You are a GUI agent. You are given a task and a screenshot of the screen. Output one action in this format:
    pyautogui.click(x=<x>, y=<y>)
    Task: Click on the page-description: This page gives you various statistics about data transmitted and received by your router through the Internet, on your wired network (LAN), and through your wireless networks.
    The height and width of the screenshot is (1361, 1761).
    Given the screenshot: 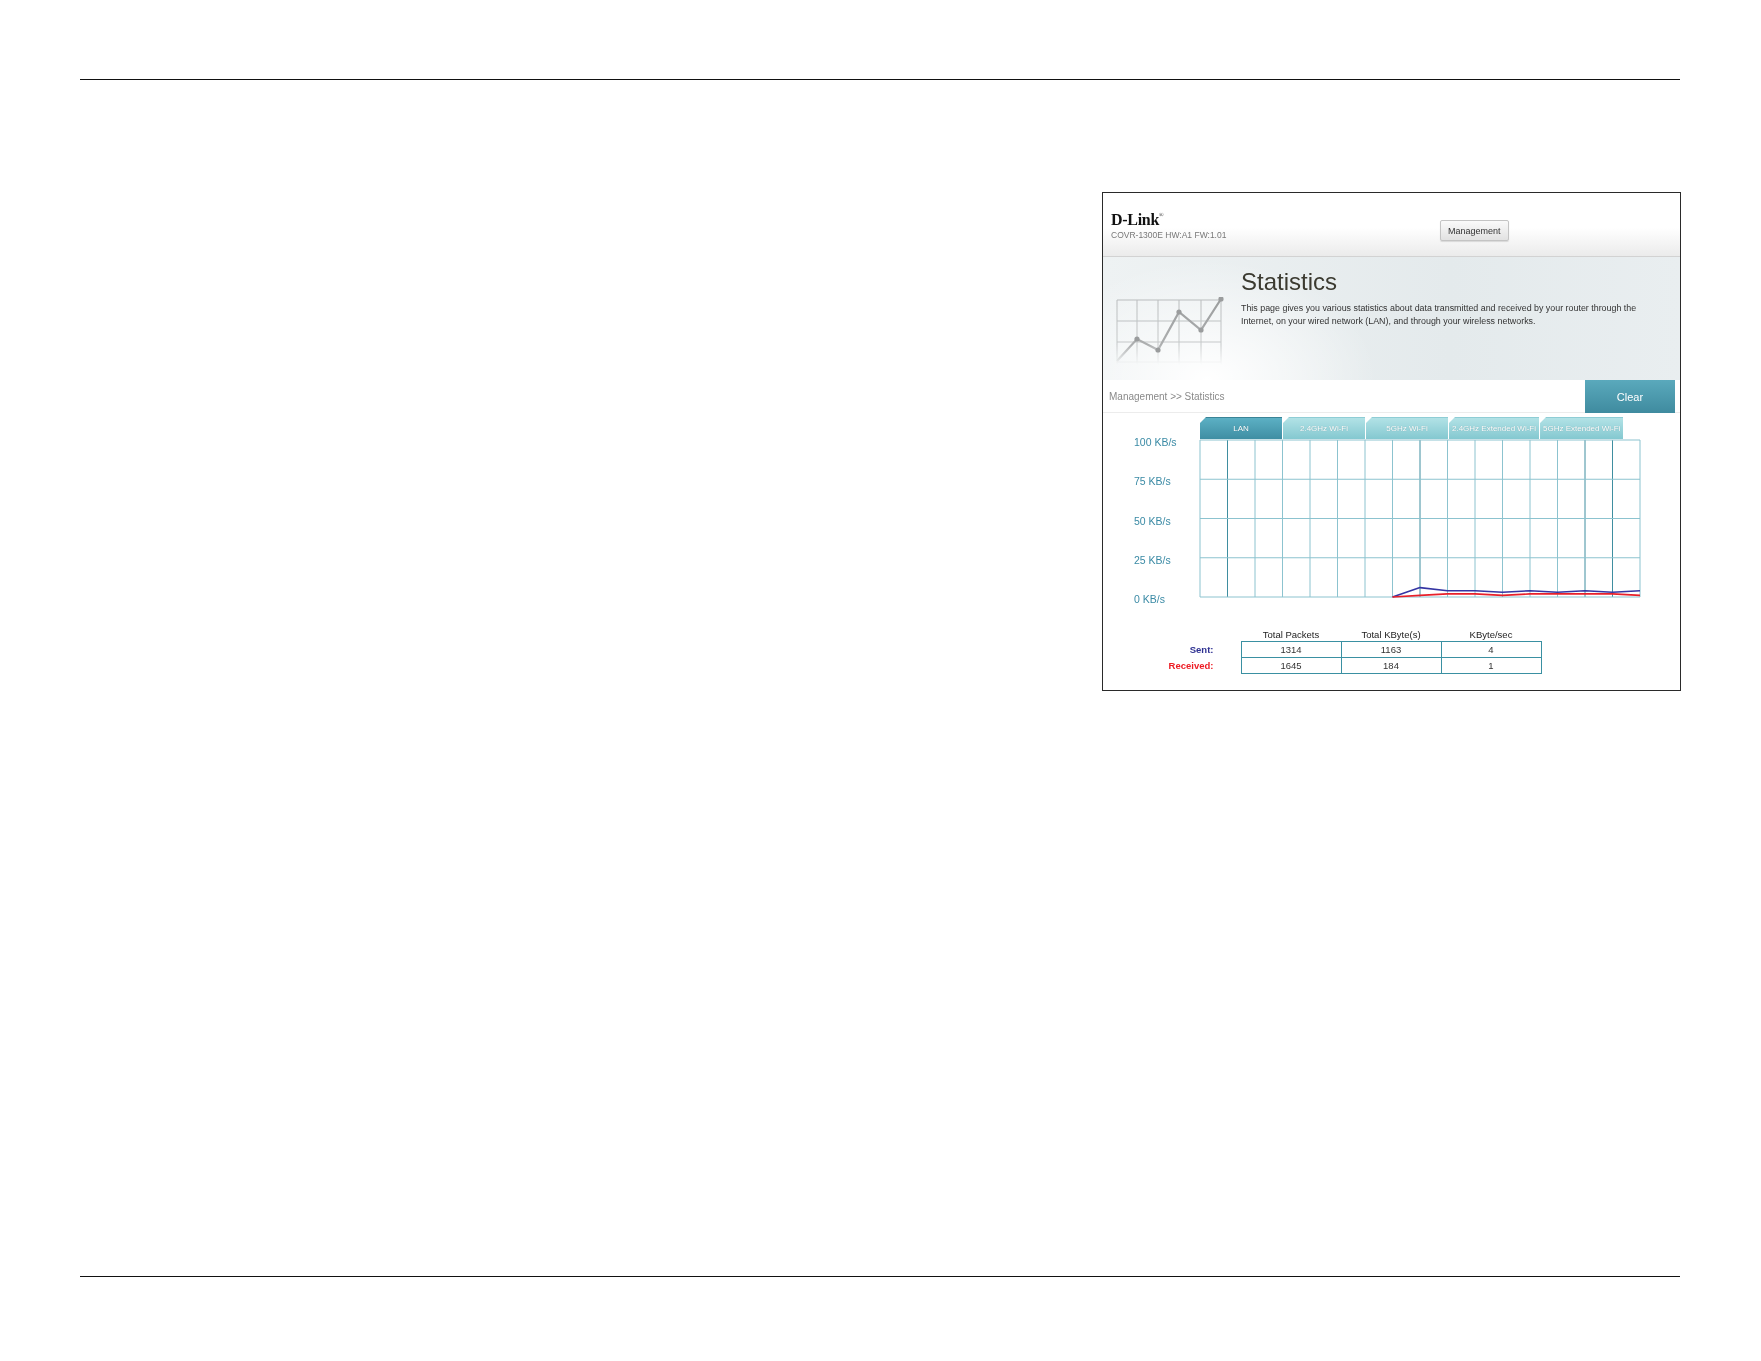 What is the action you would take?
    pyautogui.click(x=1439, y=315)
    